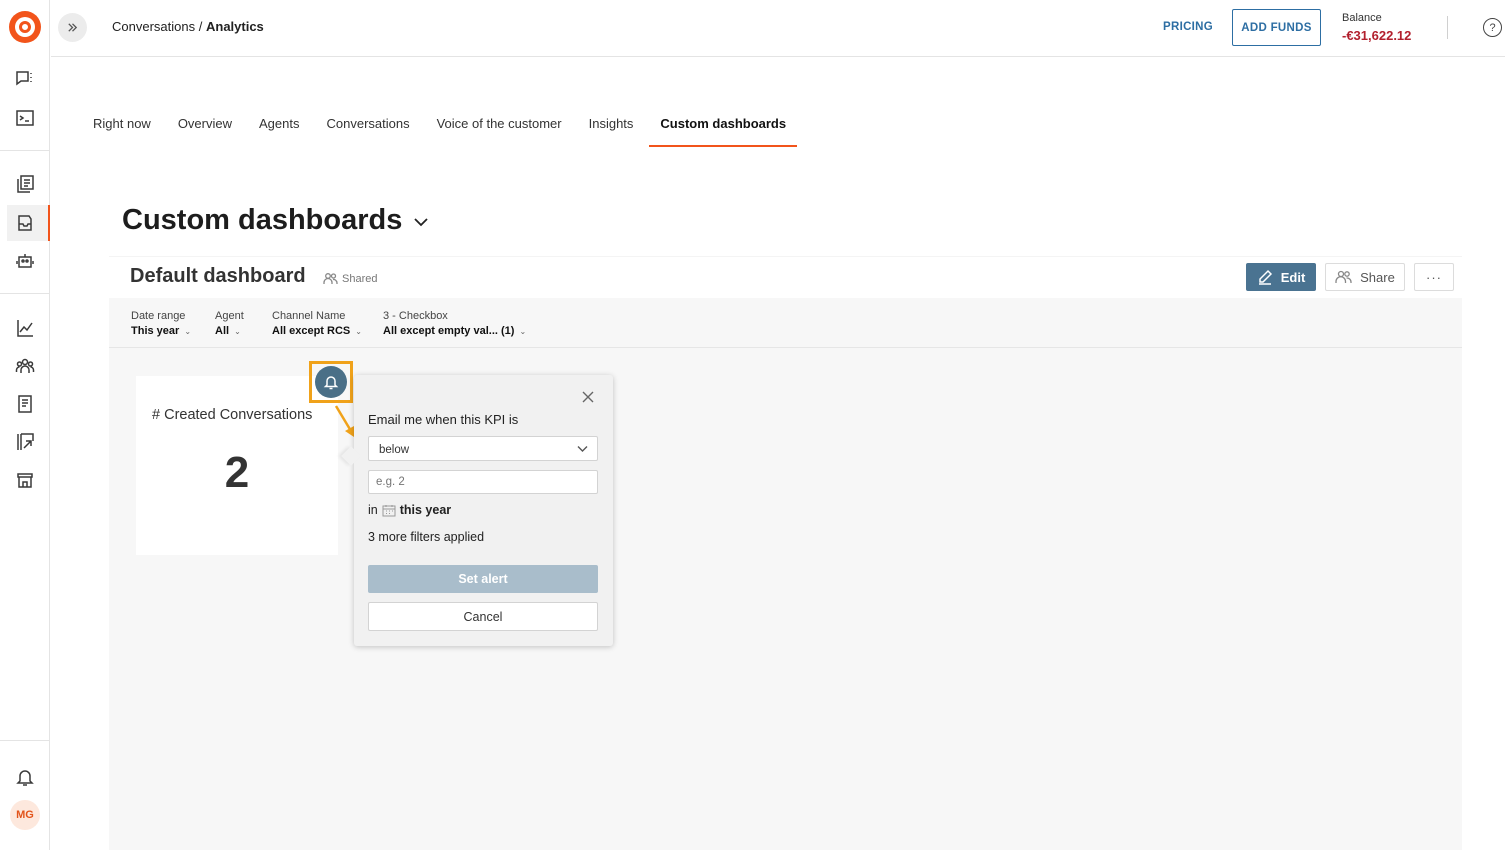  Describe the element at coordinates (309, 316) in the screenshot. I see `filter-label: Channel Name` at that location.